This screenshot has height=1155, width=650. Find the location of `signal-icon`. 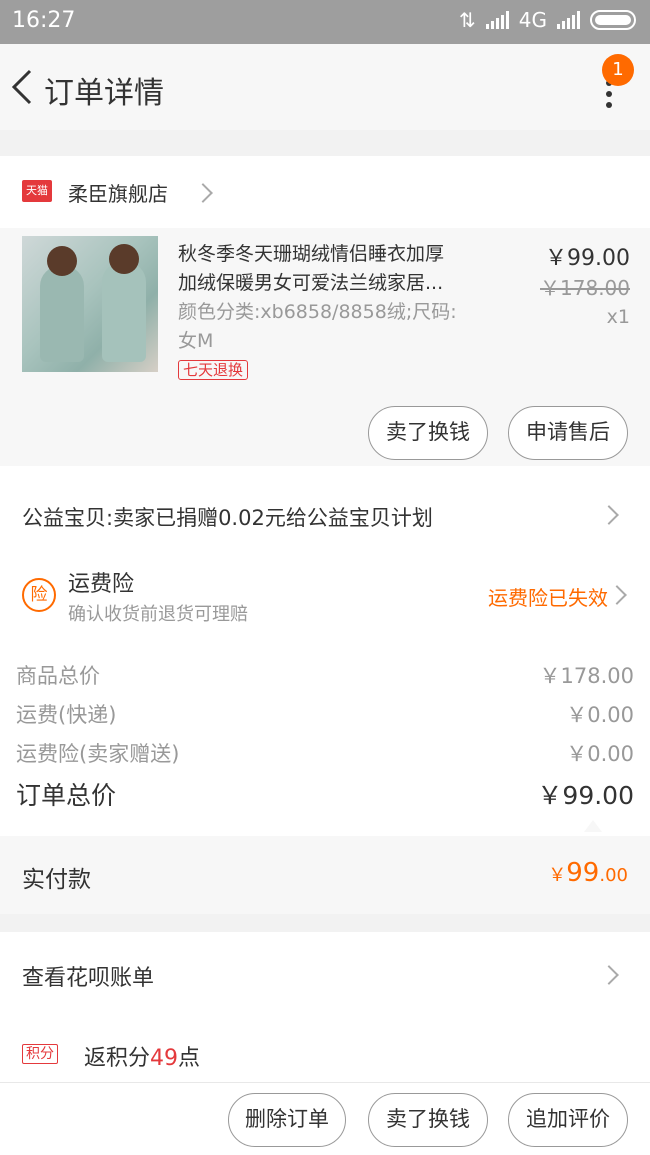

signal-icon is located at coordinates (497, 20).